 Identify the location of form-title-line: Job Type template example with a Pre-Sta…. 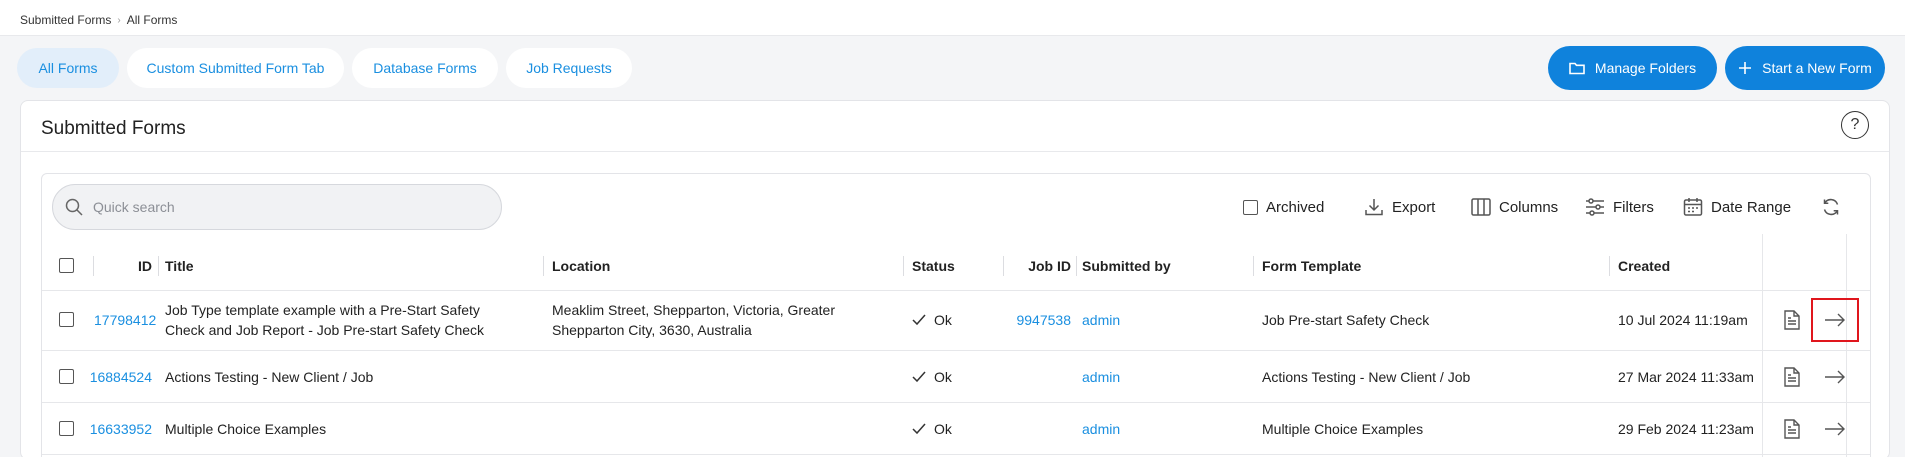
(322, 310).